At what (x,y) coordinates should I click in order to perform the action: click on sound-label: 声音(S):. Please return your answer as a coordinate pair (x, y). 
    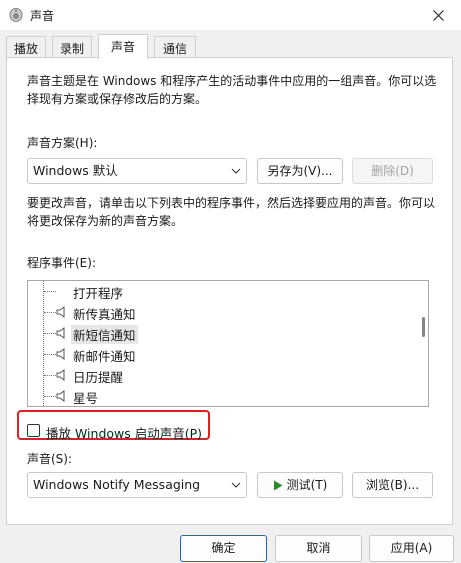
    Looking at the image, I should click on (50, 459).